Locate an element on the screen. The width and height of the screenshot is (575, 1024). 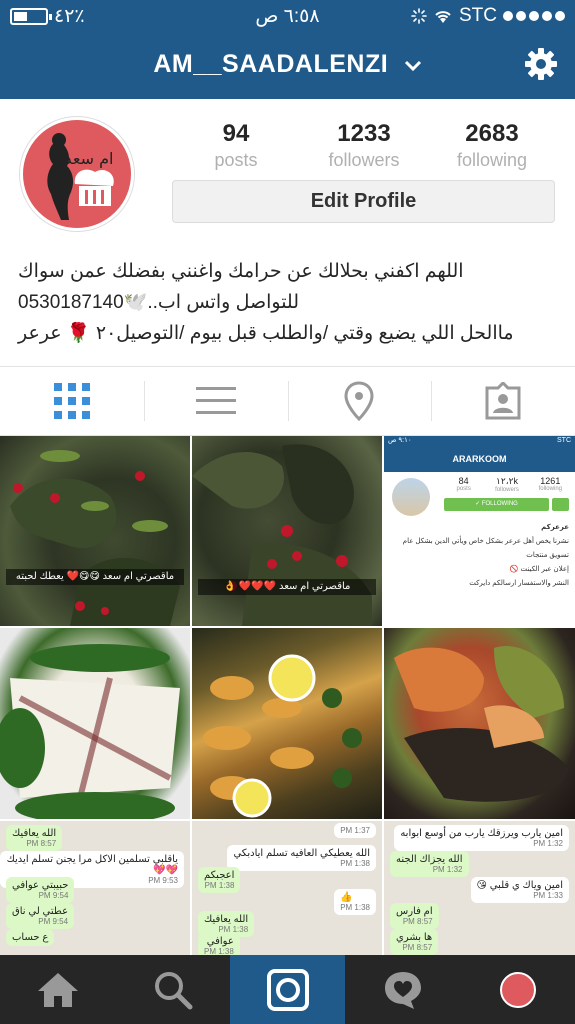
status-bar: ٤٢٪ ٦:٥٨ ص STC is located at coordinates (287, 16).